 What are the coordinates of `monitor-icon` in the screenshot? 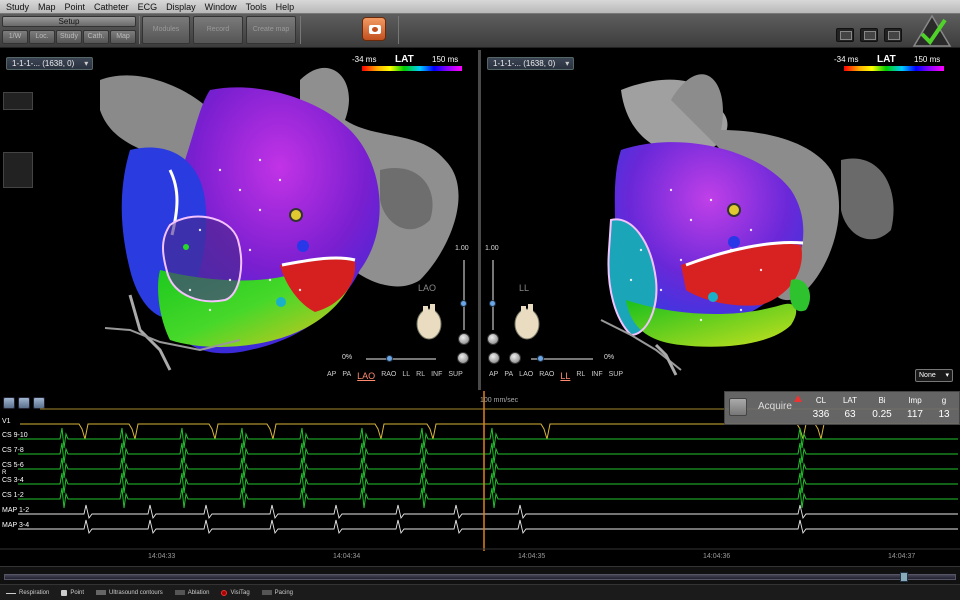 It's located at (845, 35).